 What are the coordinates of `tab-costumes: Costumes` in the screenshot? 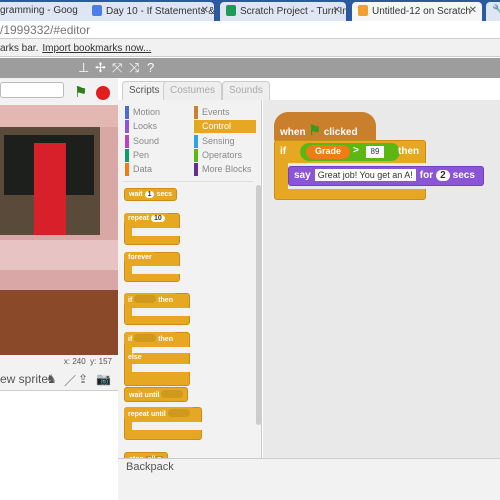 It's located at (193, 90).